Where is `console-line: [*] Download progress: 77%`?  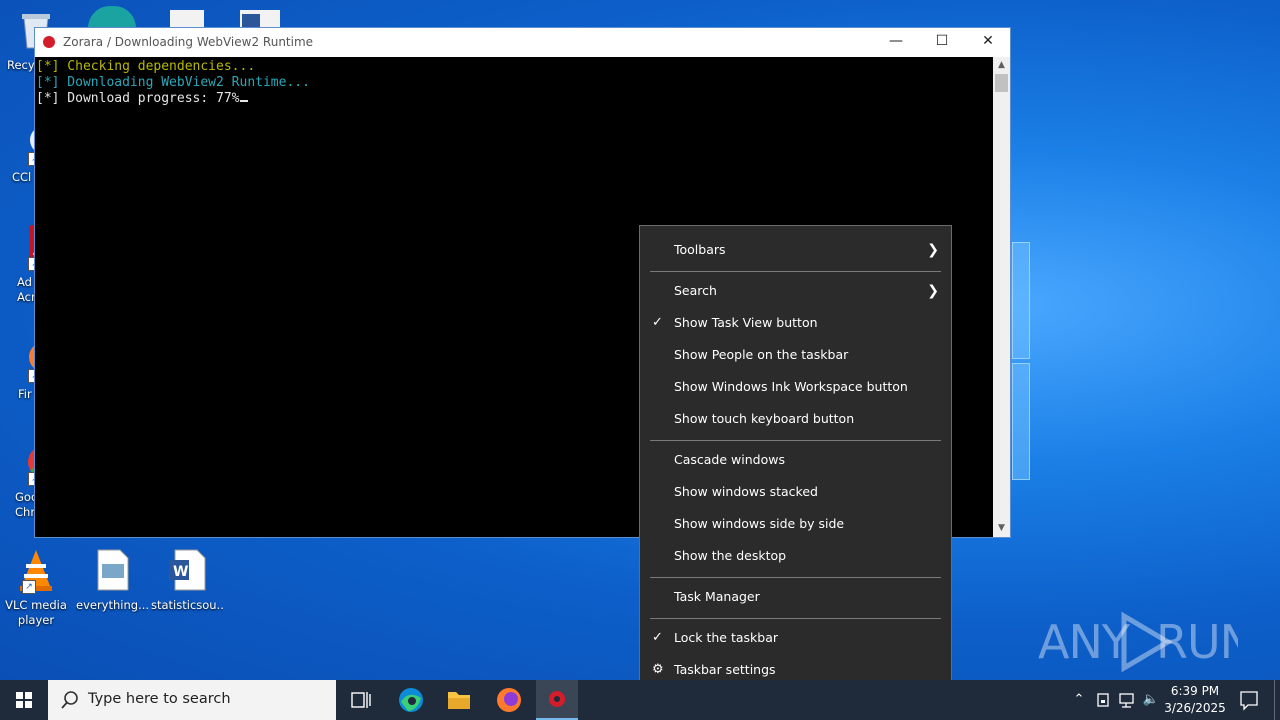 console-line: [*] Download progress: 77% is located at coordinates (138, 98).